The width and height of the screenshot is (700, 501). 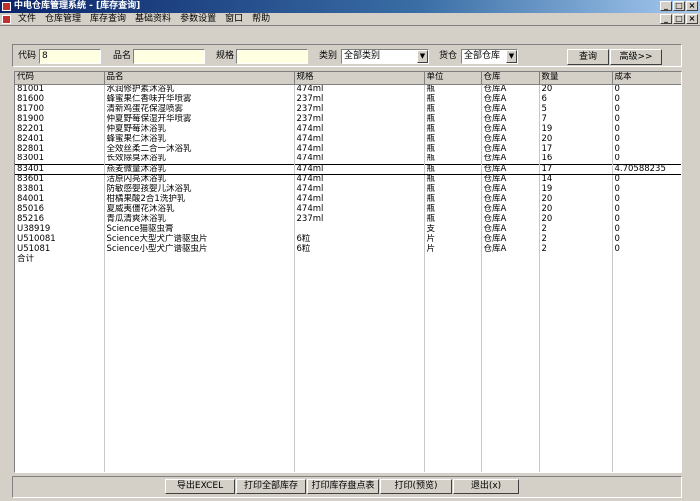 What do you see at coordinates (199, 209) in the screenshot?
I see `cell-name: 夏威夷僵花沐浴乳` at bounding box center [199, 209].